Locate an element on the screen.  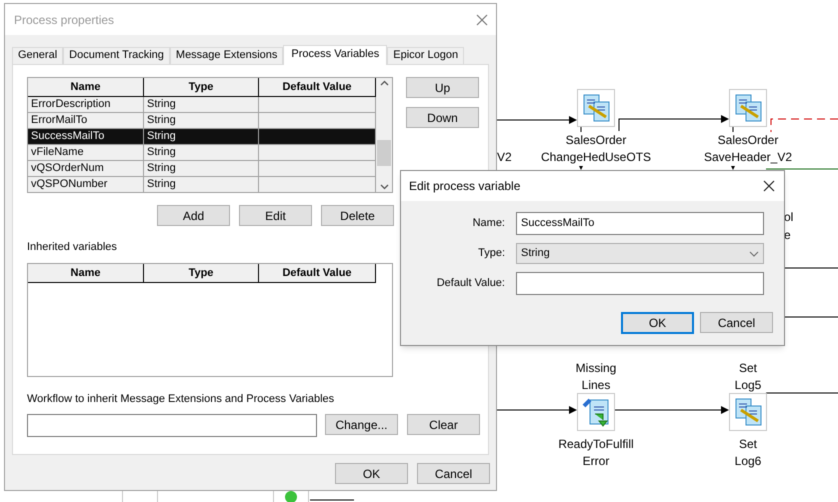
workflow-input is located at coordinates (172, 425).